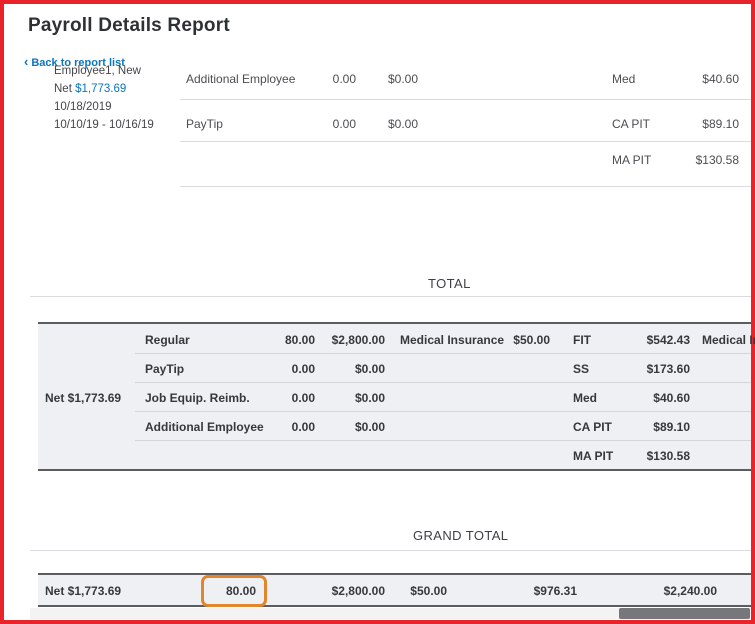 The image size is (755, 624). Describe the element at coordinates (83, 398) in the screenshot. I see `total-net-amount: Net $1,773.69` at that location.